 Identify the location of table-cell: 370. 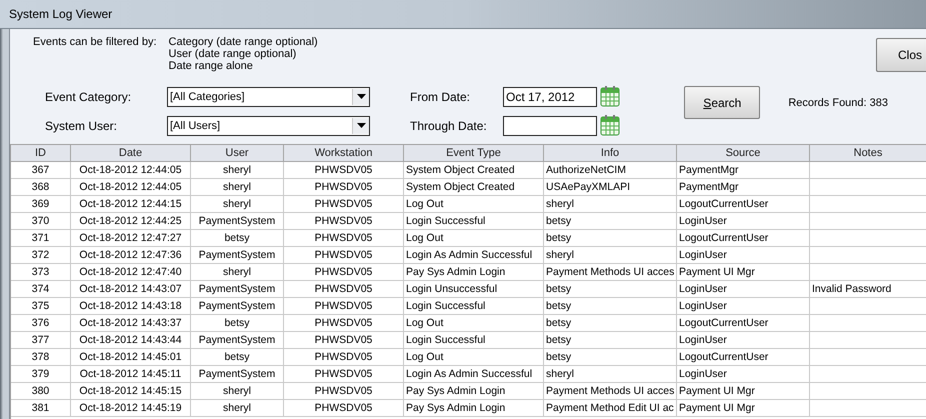
(41, 221).